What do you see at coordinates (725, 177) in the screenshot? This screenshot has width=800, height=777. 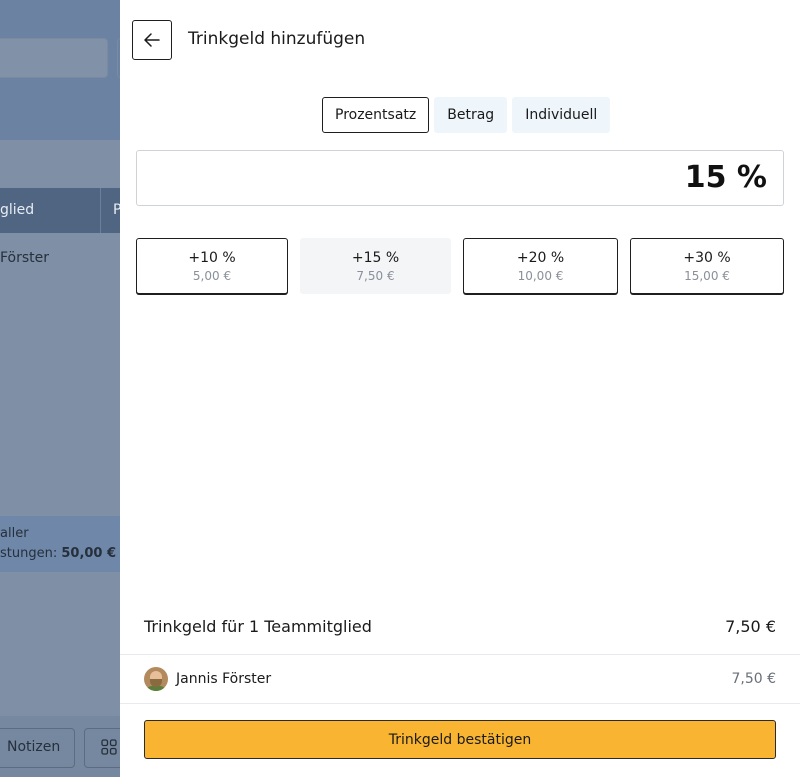 I see `tip-amount-value: 15 %` at bounding box center [725, 177].